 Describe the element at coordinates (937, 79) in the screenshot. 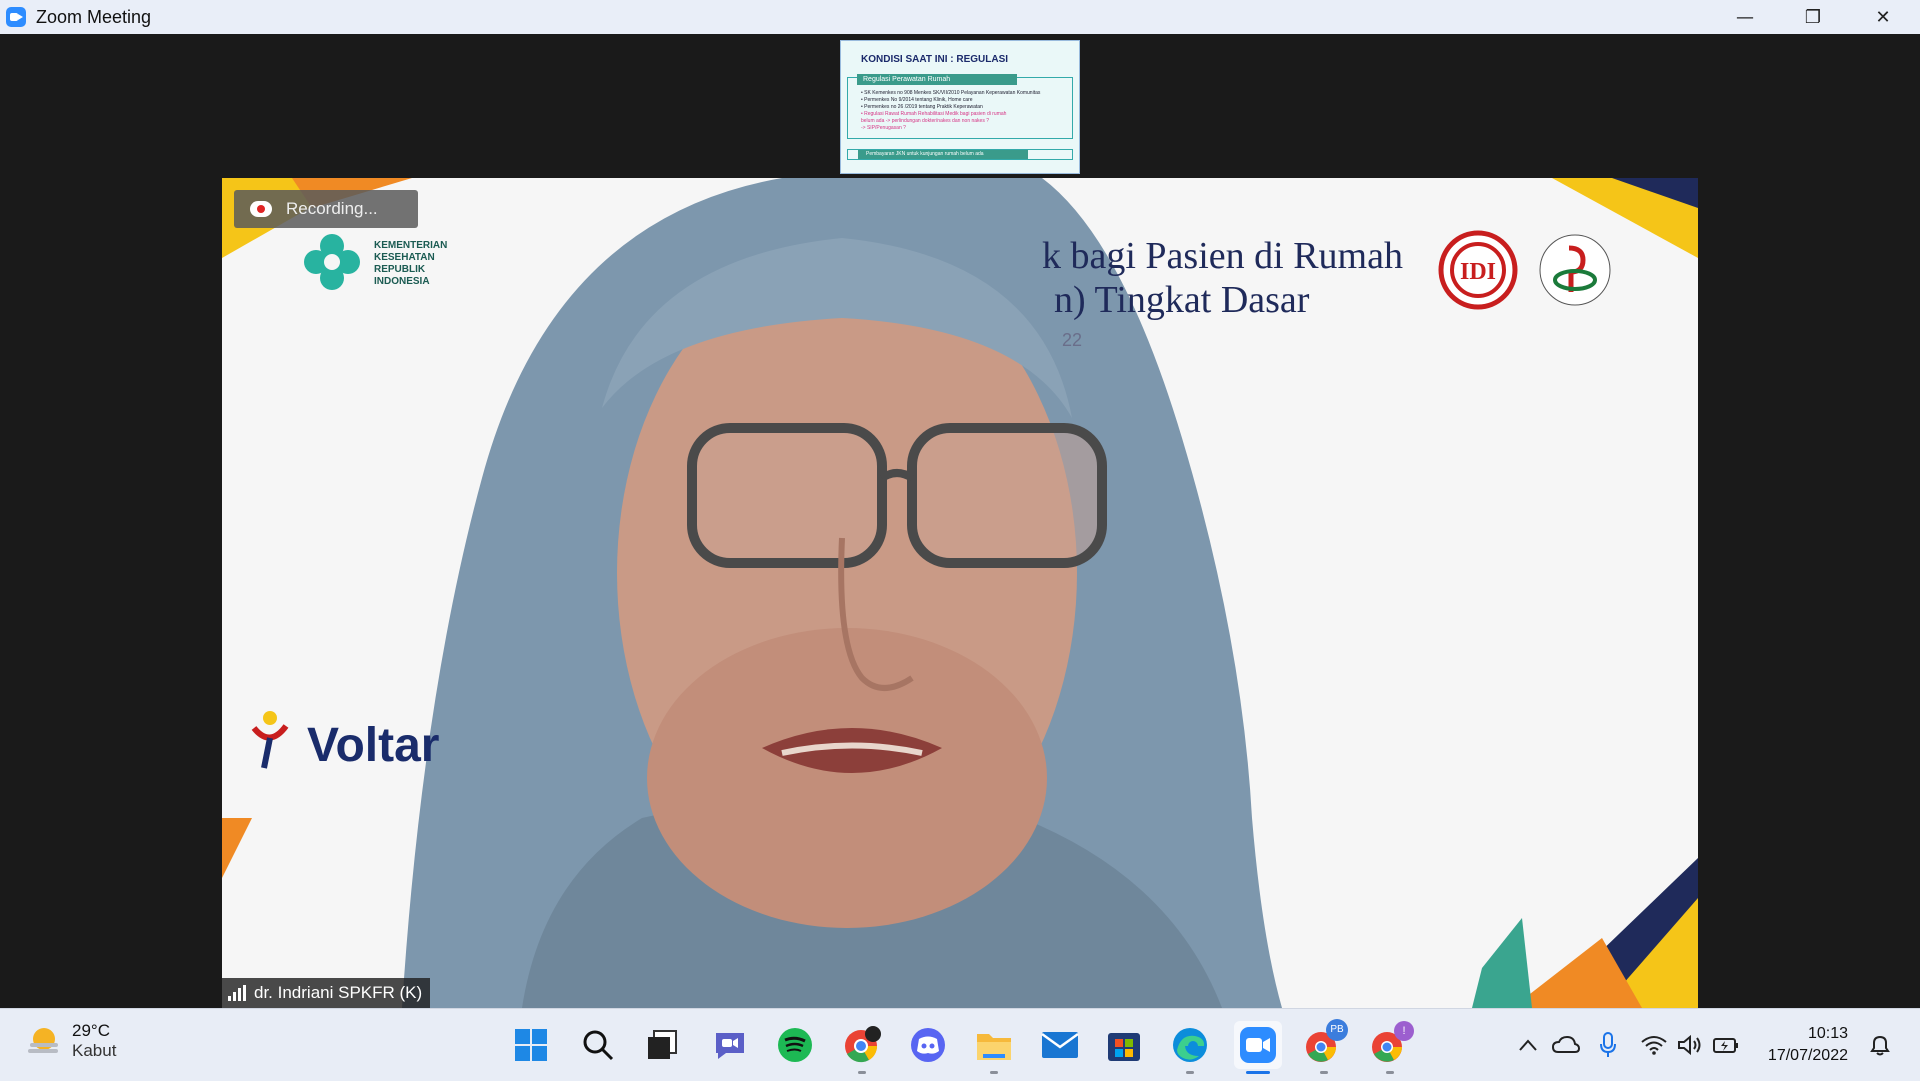

I see `shared-slide-box-heading: Regulasi Perawatan Rumah` at that location.